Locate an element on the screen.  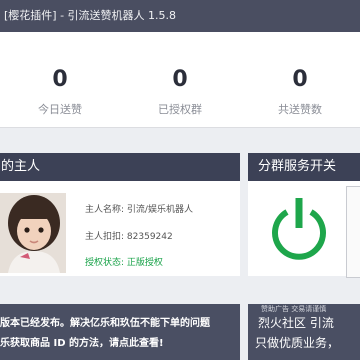
owner-name-label: 主人名称: is located at coordinates (105, 210).